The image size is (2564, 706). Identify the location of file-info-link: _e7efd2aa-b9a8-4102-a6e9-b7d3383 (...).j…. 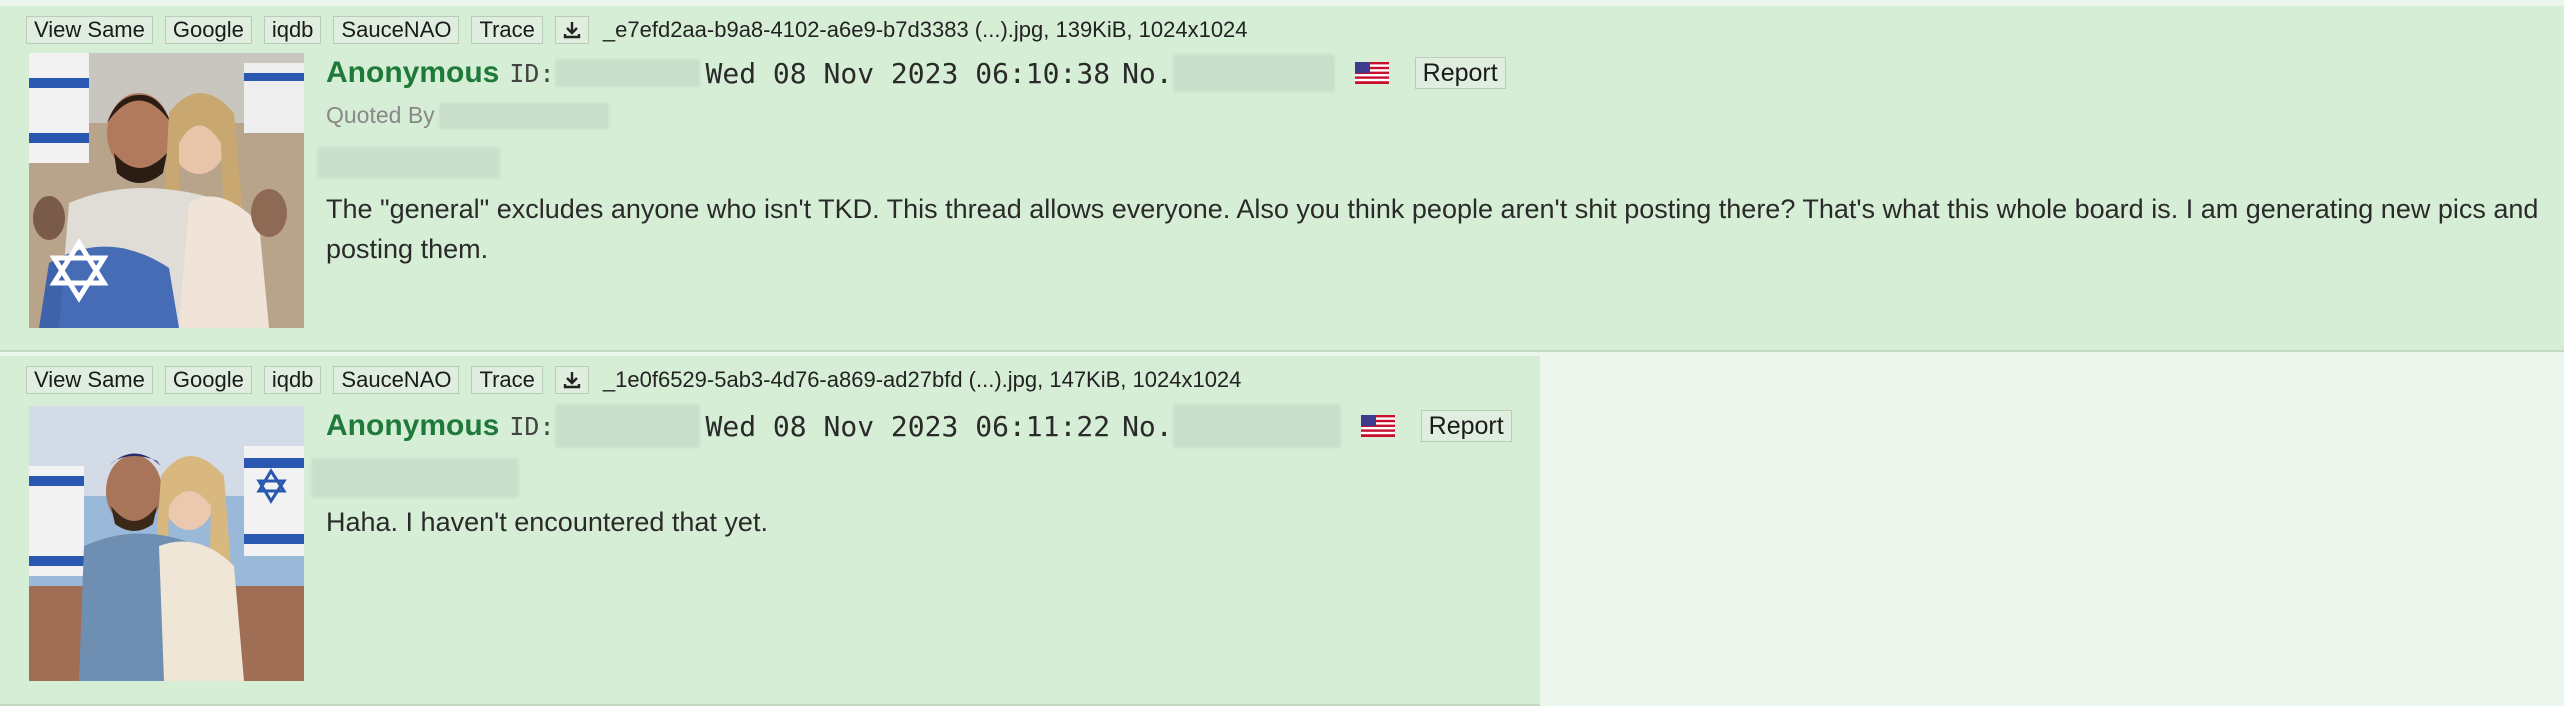
(925, 30).